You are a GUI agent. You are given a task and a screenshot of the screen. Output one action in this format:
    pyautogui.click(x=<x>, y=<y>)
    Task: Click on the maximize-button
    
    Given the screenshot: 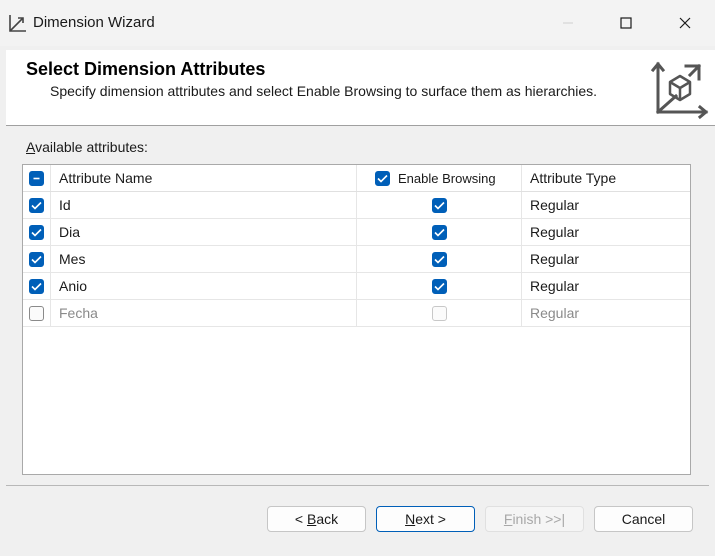 What is the action you would take?
    pyautogui.click(x=626, y=23)
    